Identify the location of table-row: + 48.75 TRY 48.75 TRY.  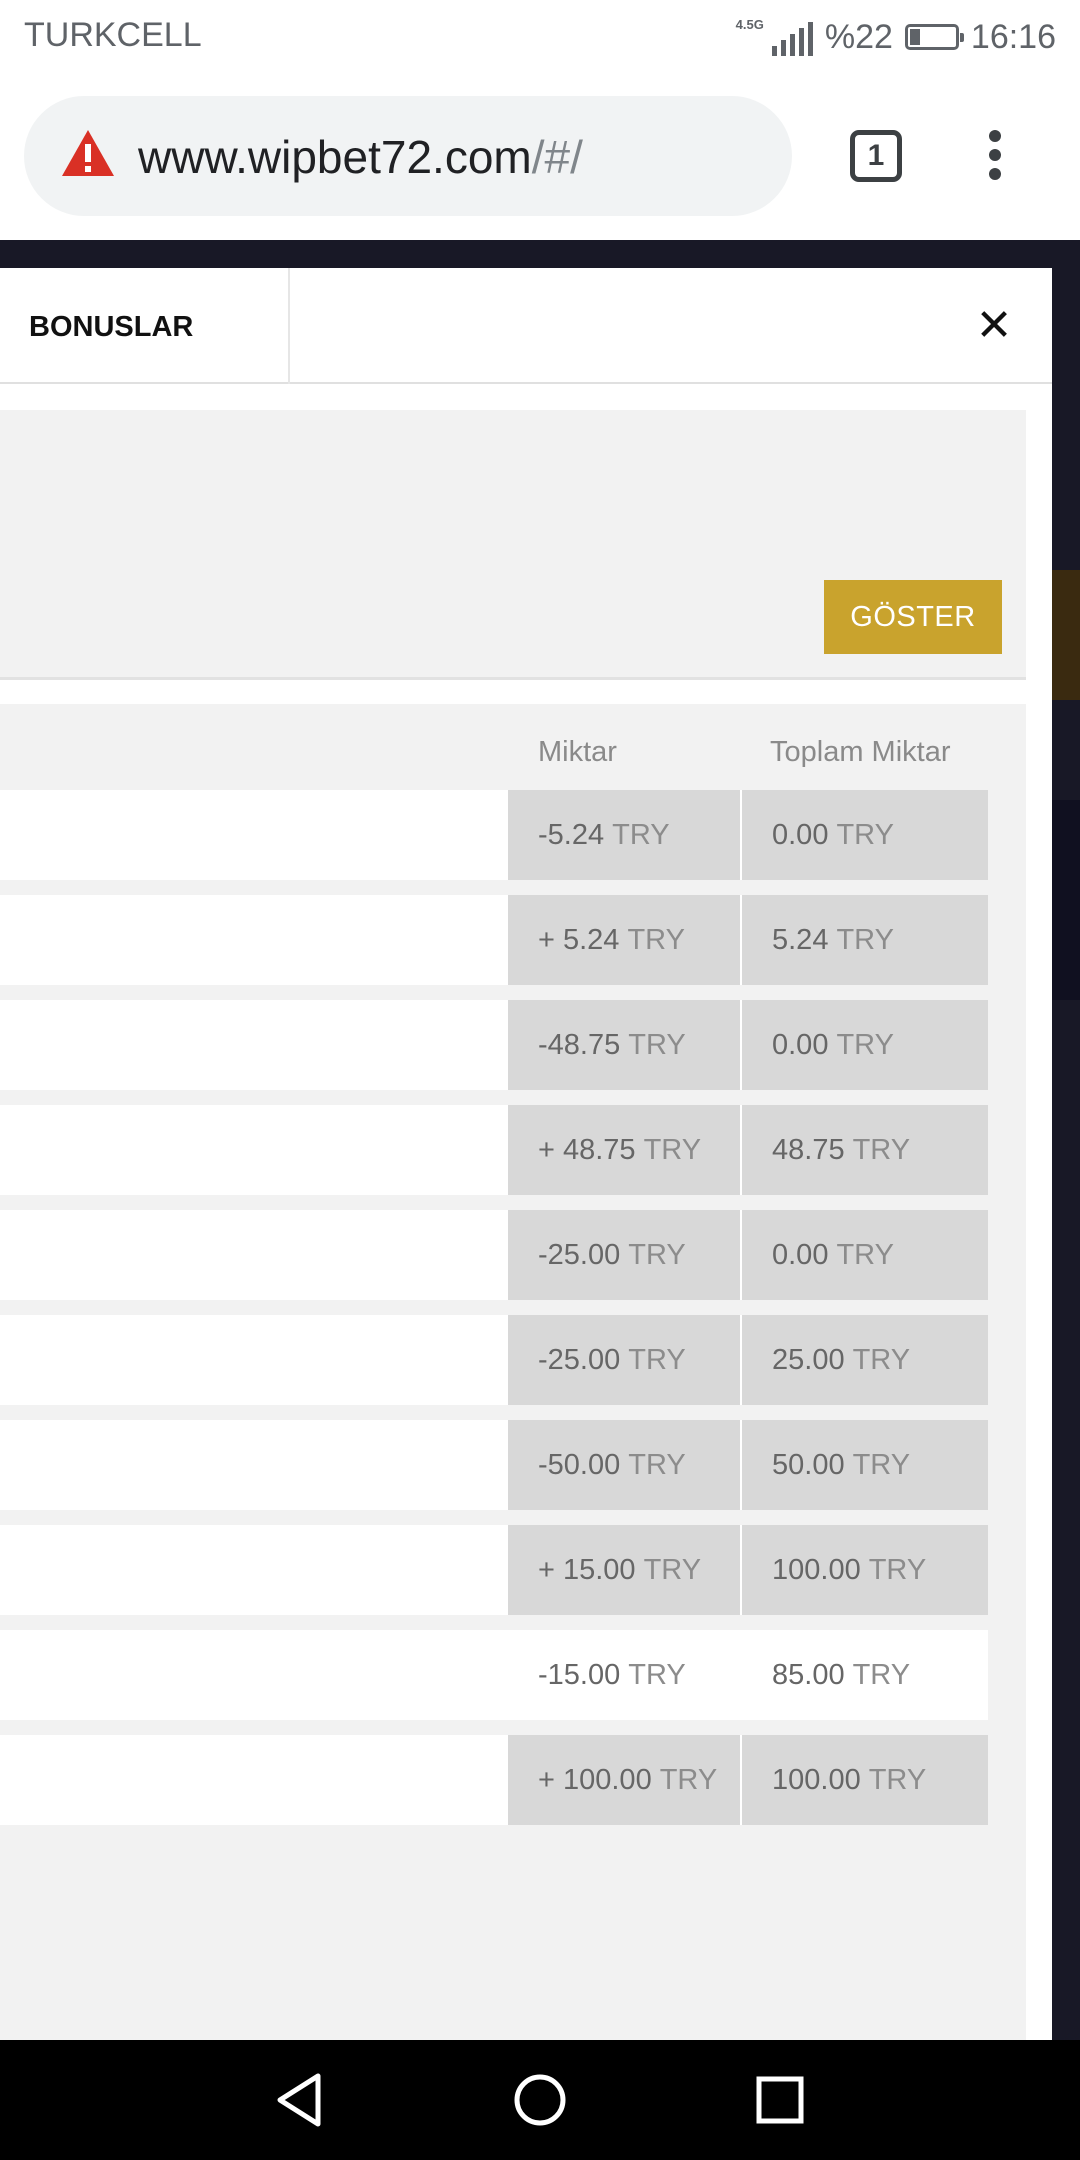
(494, 1150).